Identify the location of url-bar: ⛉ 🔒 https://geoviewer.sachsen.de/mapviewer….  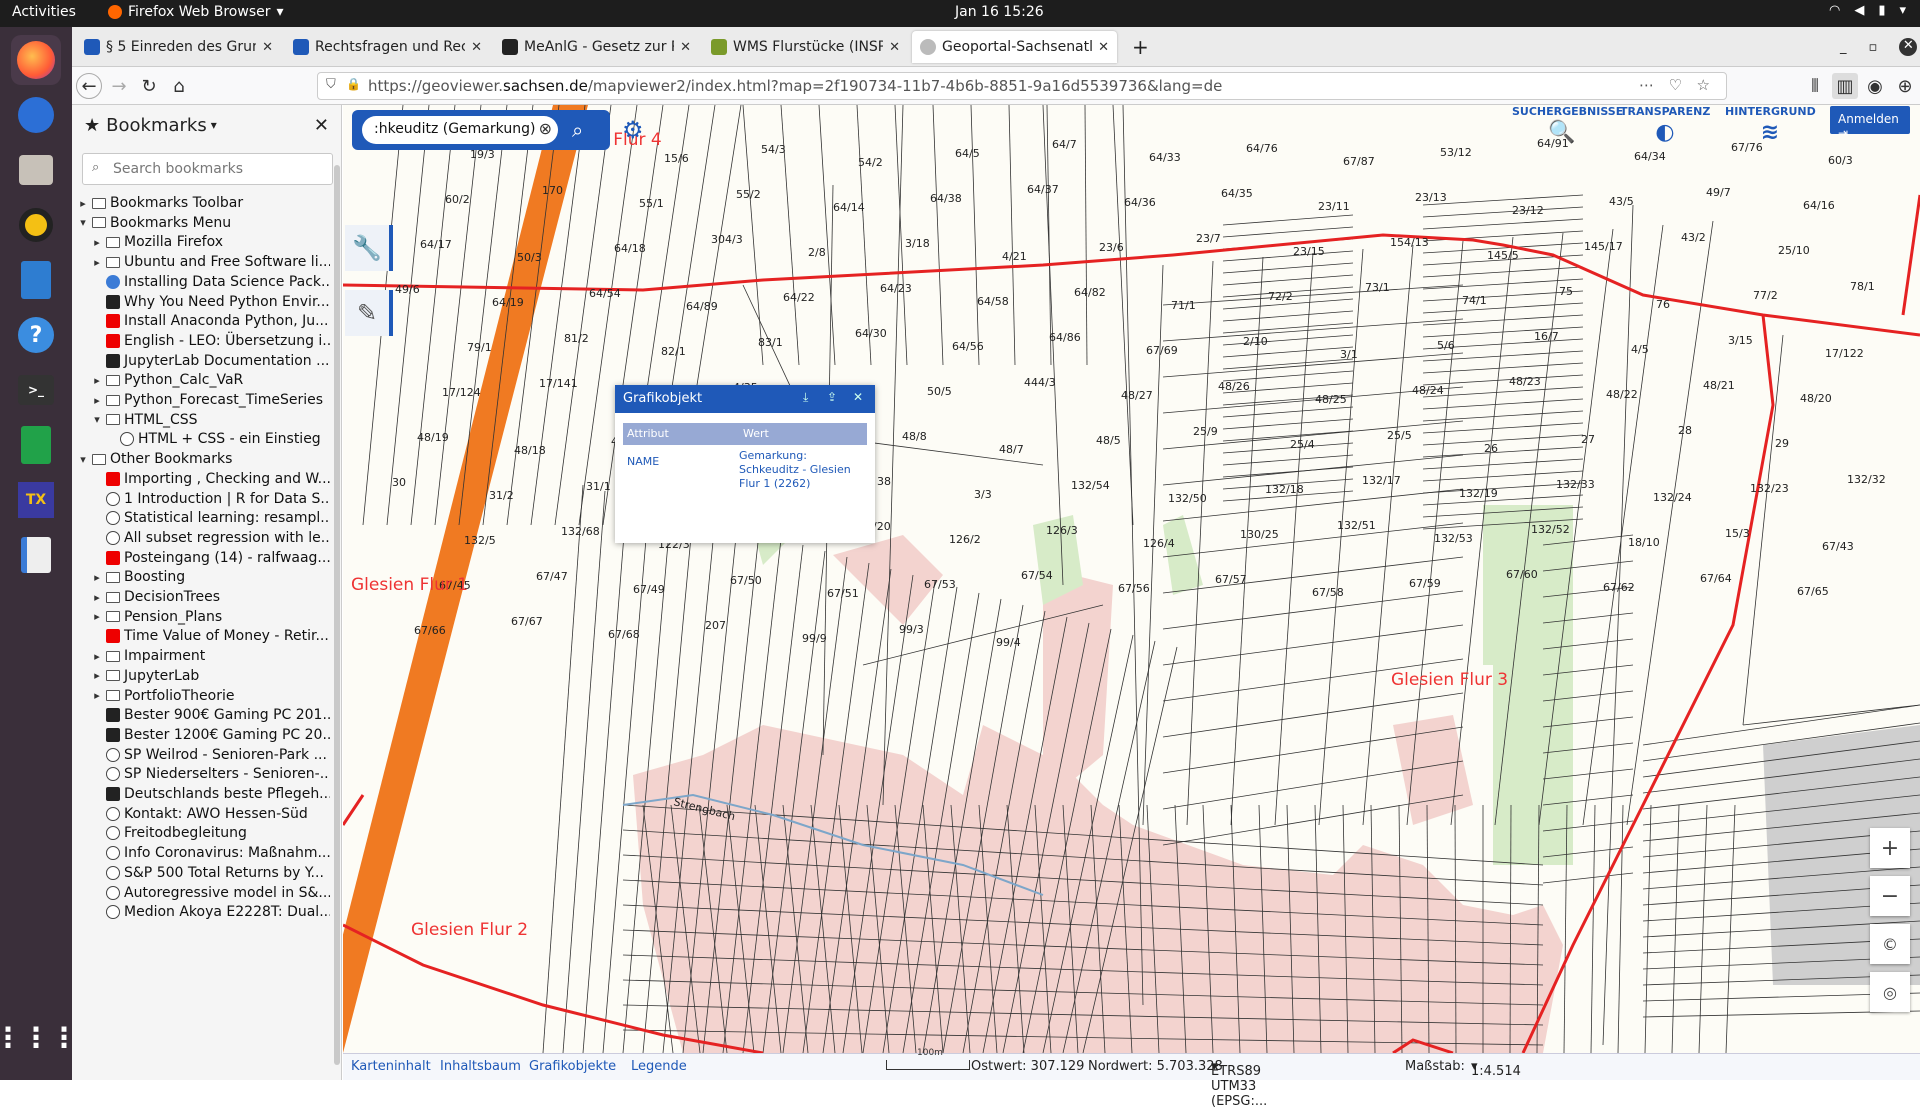
(1022, 86).